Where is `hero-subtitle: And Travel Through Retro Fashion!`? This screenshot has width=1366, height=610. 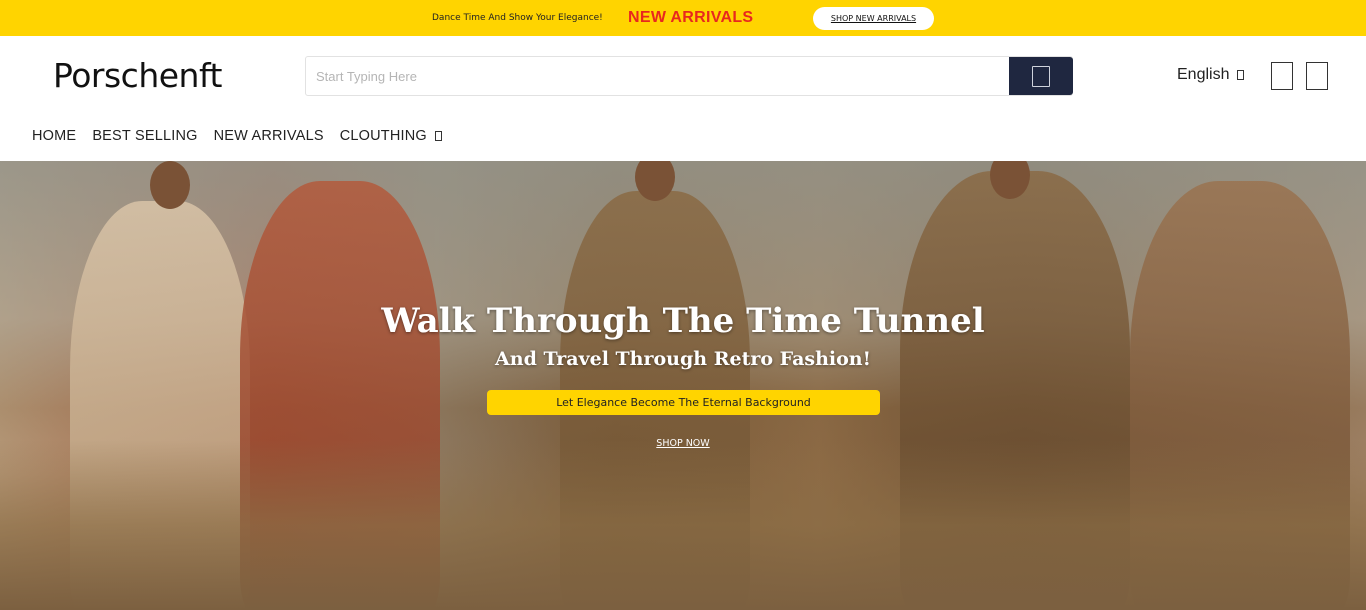 hero-subtitle: And Travel Through Retro Fashion! is located at coordinates (683, 359).